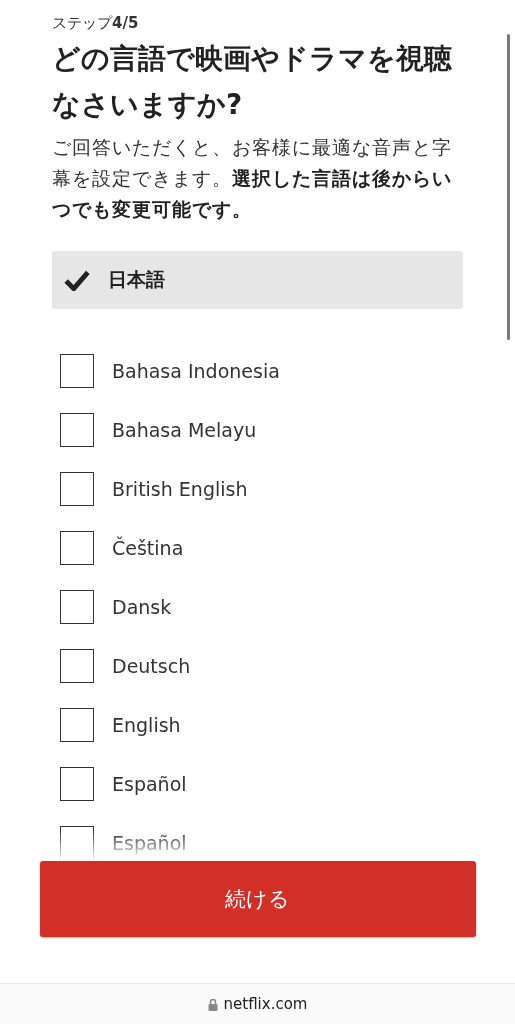  I want to click on language-label: English, so click(146, 725).